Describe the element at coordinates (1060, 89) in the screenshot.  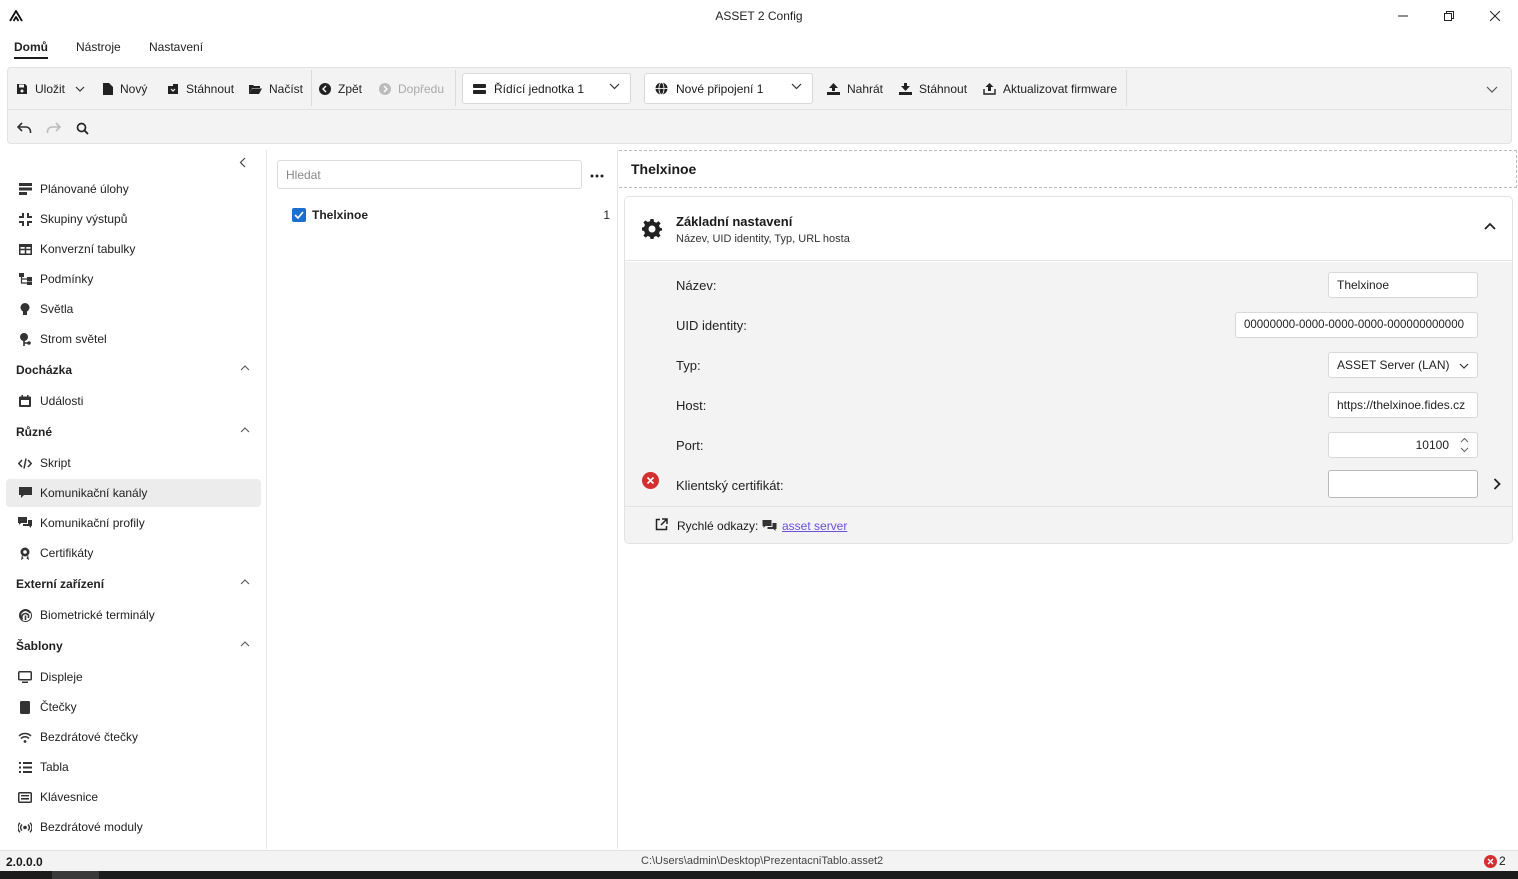
I see `update-firmware-label: Aktualizovat firmware` at that location.